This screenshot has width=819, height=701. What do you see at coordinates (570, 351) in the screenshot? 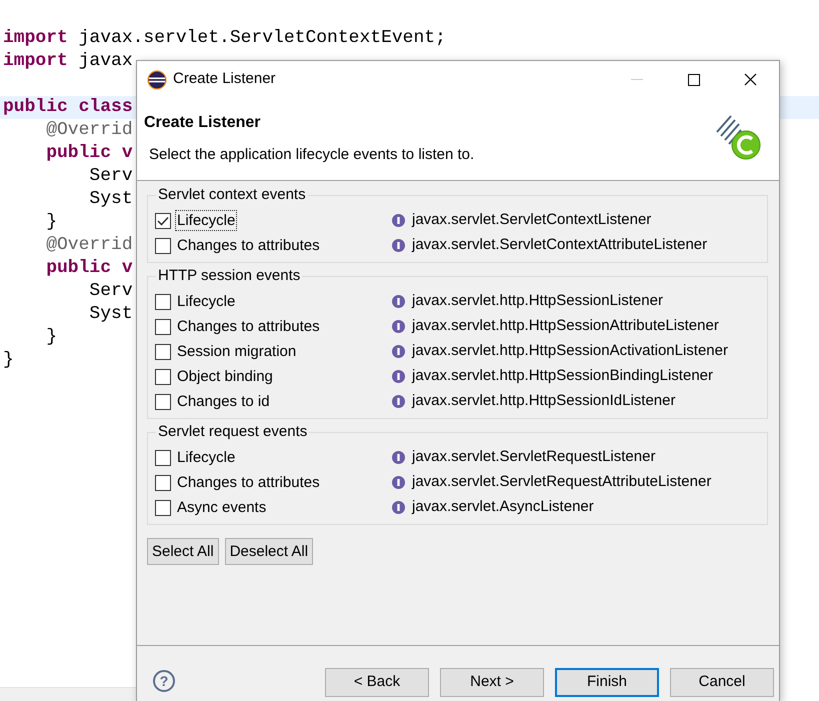
I see `interface-name: javax.servlet.http.HttpSessionActivationListener` at bounding box center [570, 351].